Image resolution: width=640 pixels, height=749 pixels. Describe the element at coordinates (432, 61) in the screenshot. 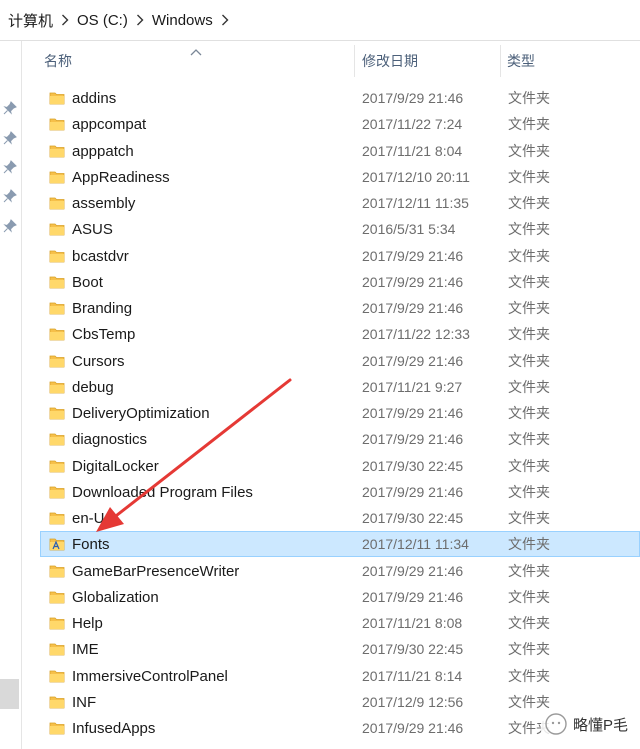

I see `column-date-header: 修改日期` at that location.